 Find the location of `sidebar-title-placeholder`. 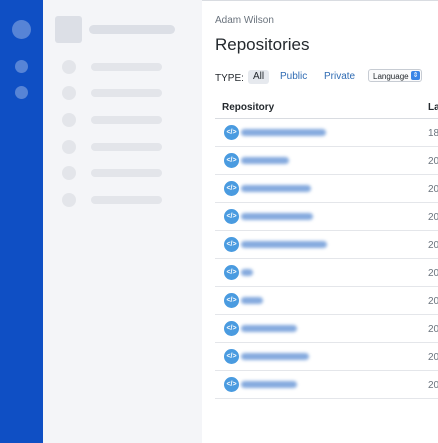

sidebar-title-placeholder is located at coordinates (132, 29).